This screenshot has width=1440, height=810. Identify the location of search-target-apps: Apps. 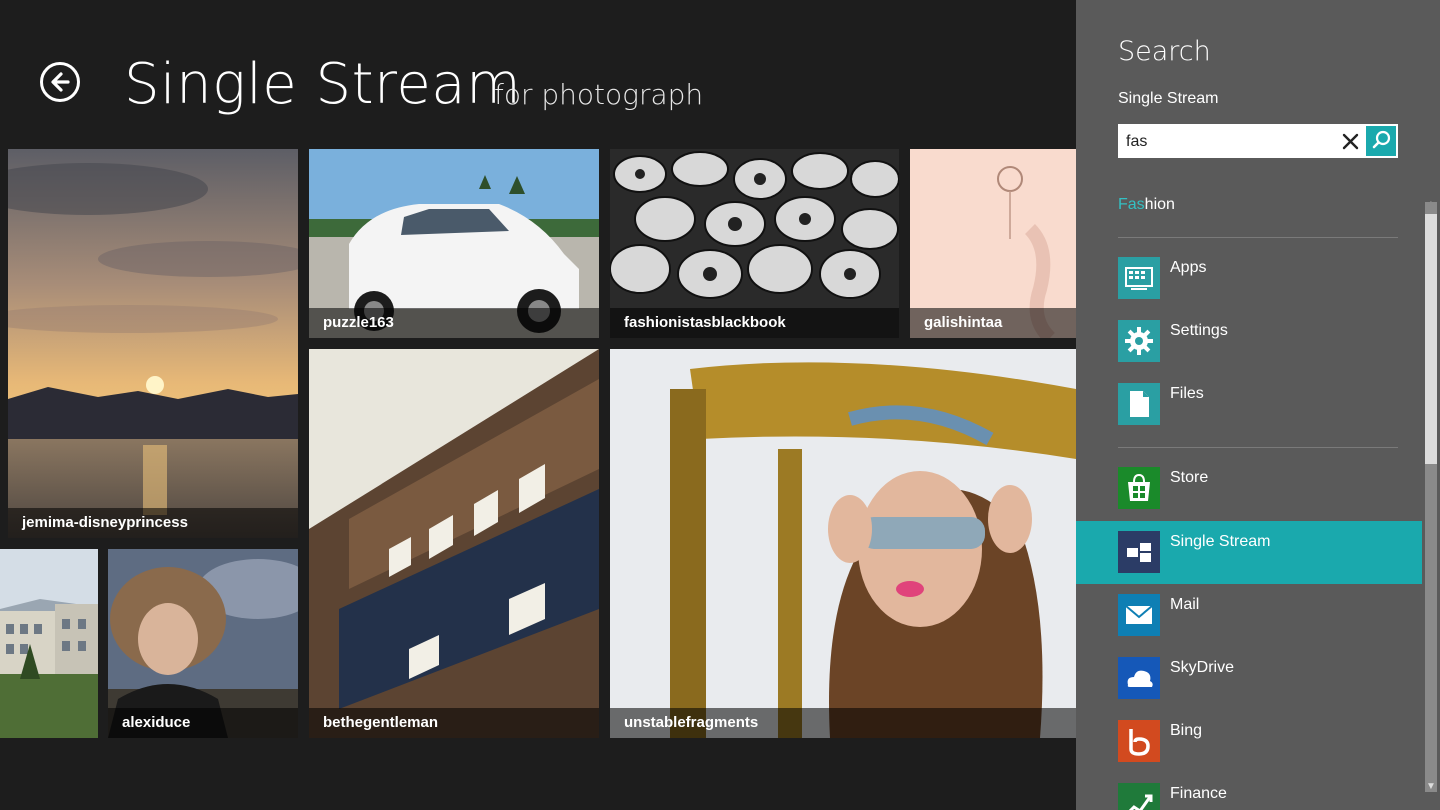
(1249, 278).